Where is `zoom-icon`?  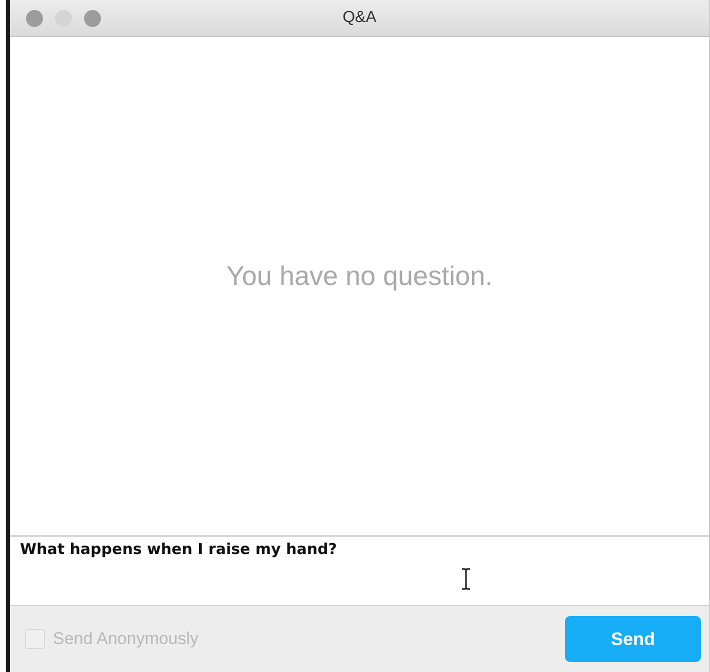
zoom-icon is located at coordinates (92, 18).